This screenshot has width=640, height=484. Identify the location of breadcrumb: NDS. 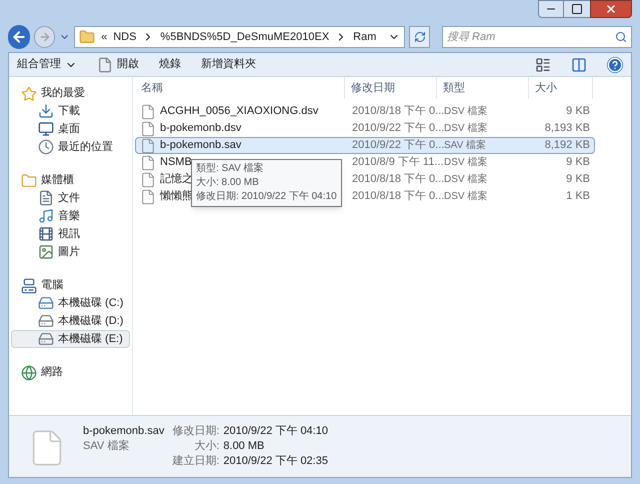
(124, 37).